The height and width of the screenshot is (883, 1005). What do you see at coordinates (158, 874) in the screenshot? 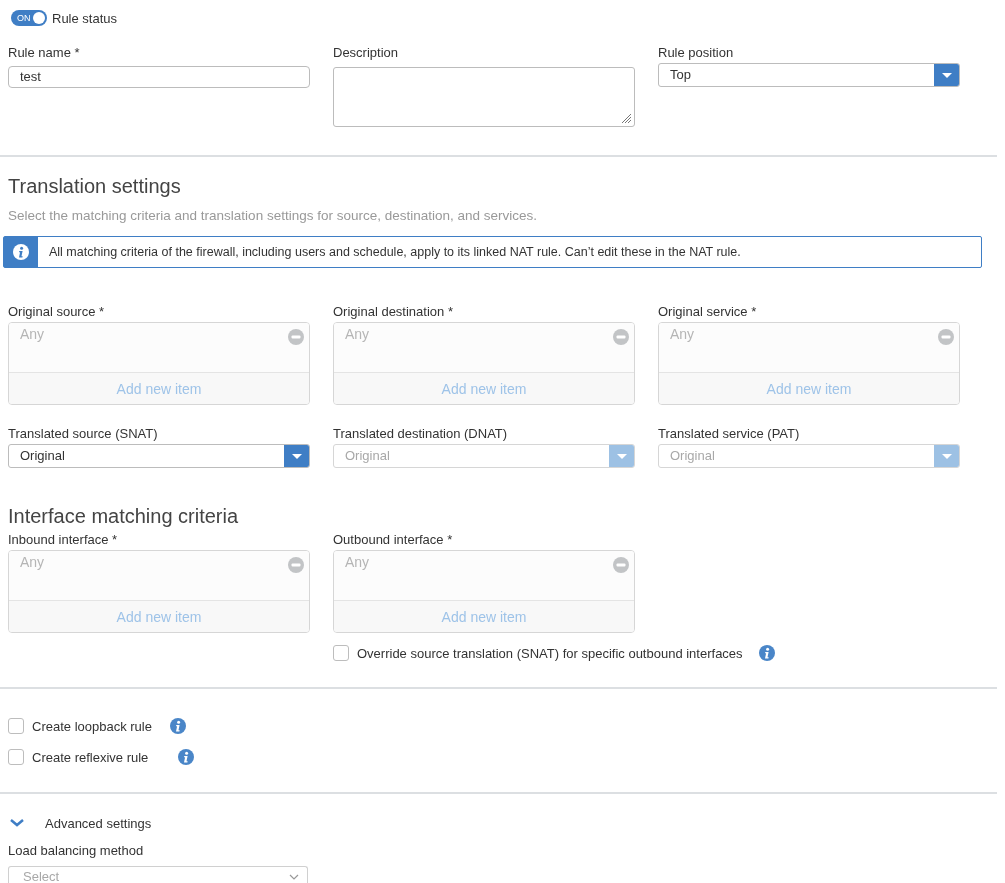
I see `dropdown-select: Select` at bounding box center [158, 874].